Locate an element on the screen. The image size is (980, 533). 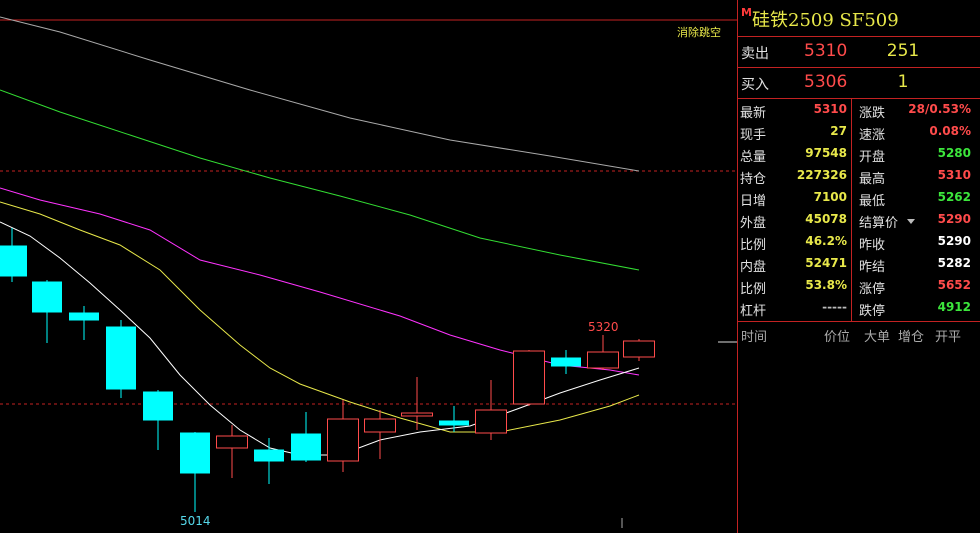
ask-volume: 251 is located at coordinates (903, 51).